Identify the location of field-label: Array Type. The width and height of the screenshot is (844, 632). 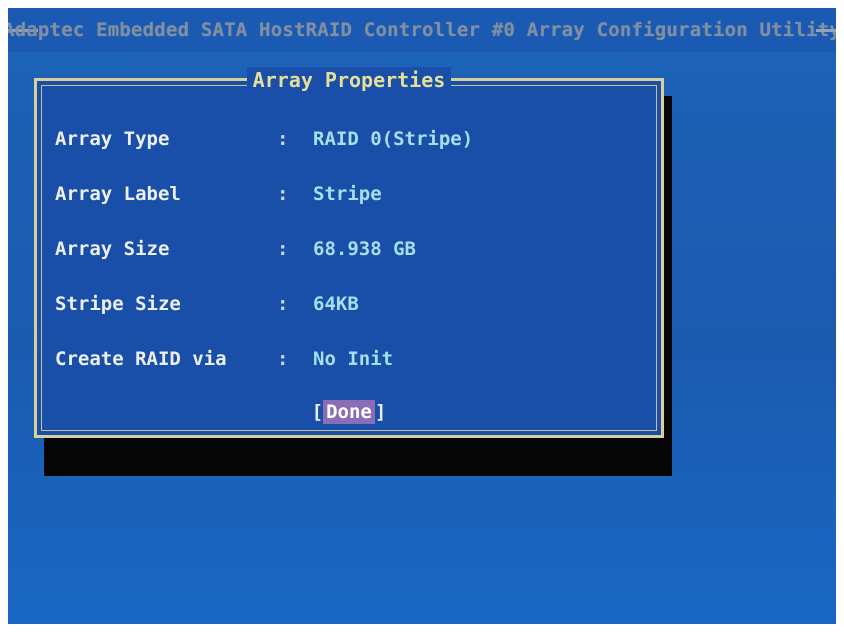
(112, 139).